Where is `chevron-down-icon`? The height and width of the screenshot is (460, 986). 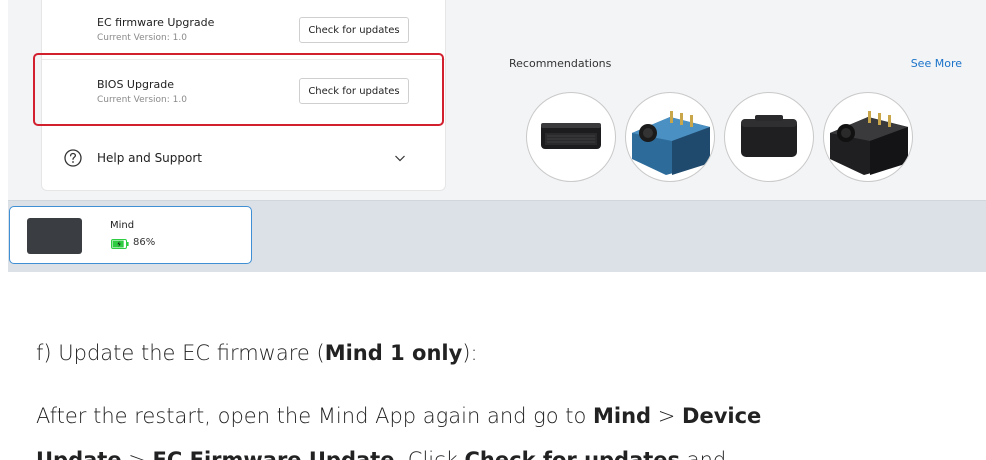 chevron-down-icon is located at coordinates (400, 158).